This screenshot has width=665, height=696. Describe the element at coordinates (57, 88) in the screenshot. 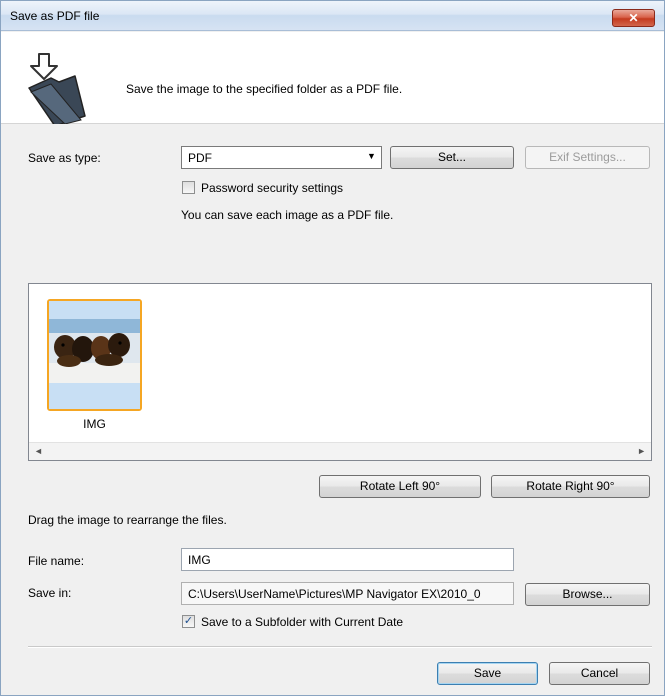

I see `save-to-folder-icon` at that location.